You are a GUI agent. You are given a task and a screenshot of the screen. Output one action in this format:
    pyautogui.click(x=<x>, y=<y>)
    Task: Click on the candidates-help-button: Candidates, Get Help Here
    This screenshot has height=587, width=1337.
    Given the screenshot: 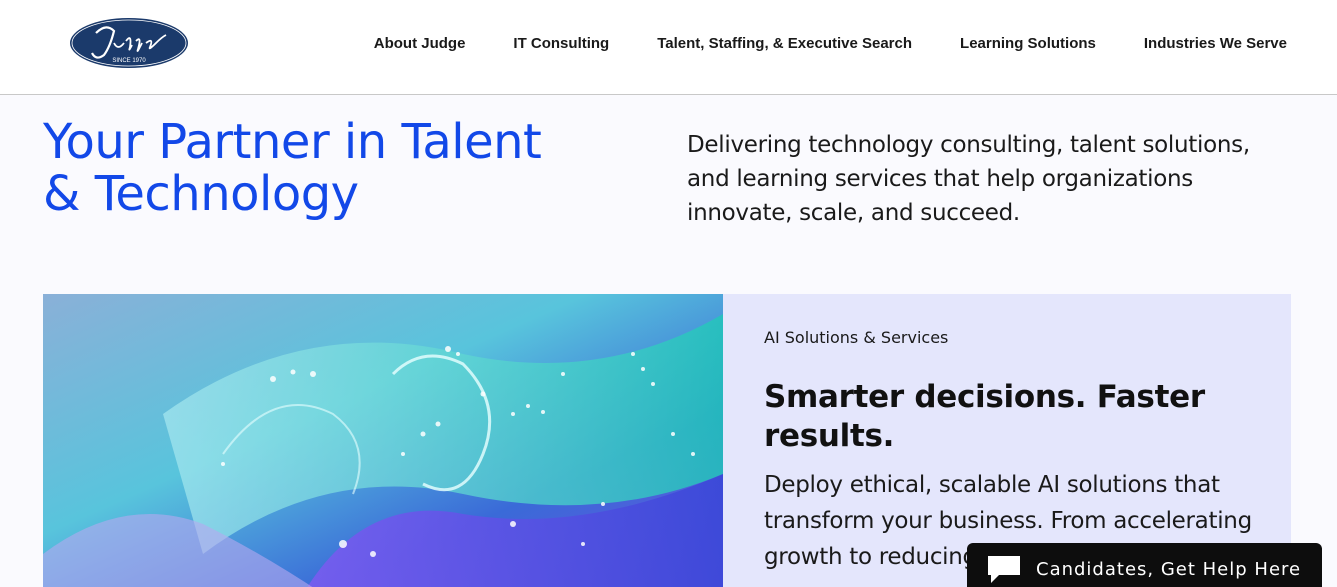 What is the action you would take?
    pyautogui.click(x=1144, y=565)
    